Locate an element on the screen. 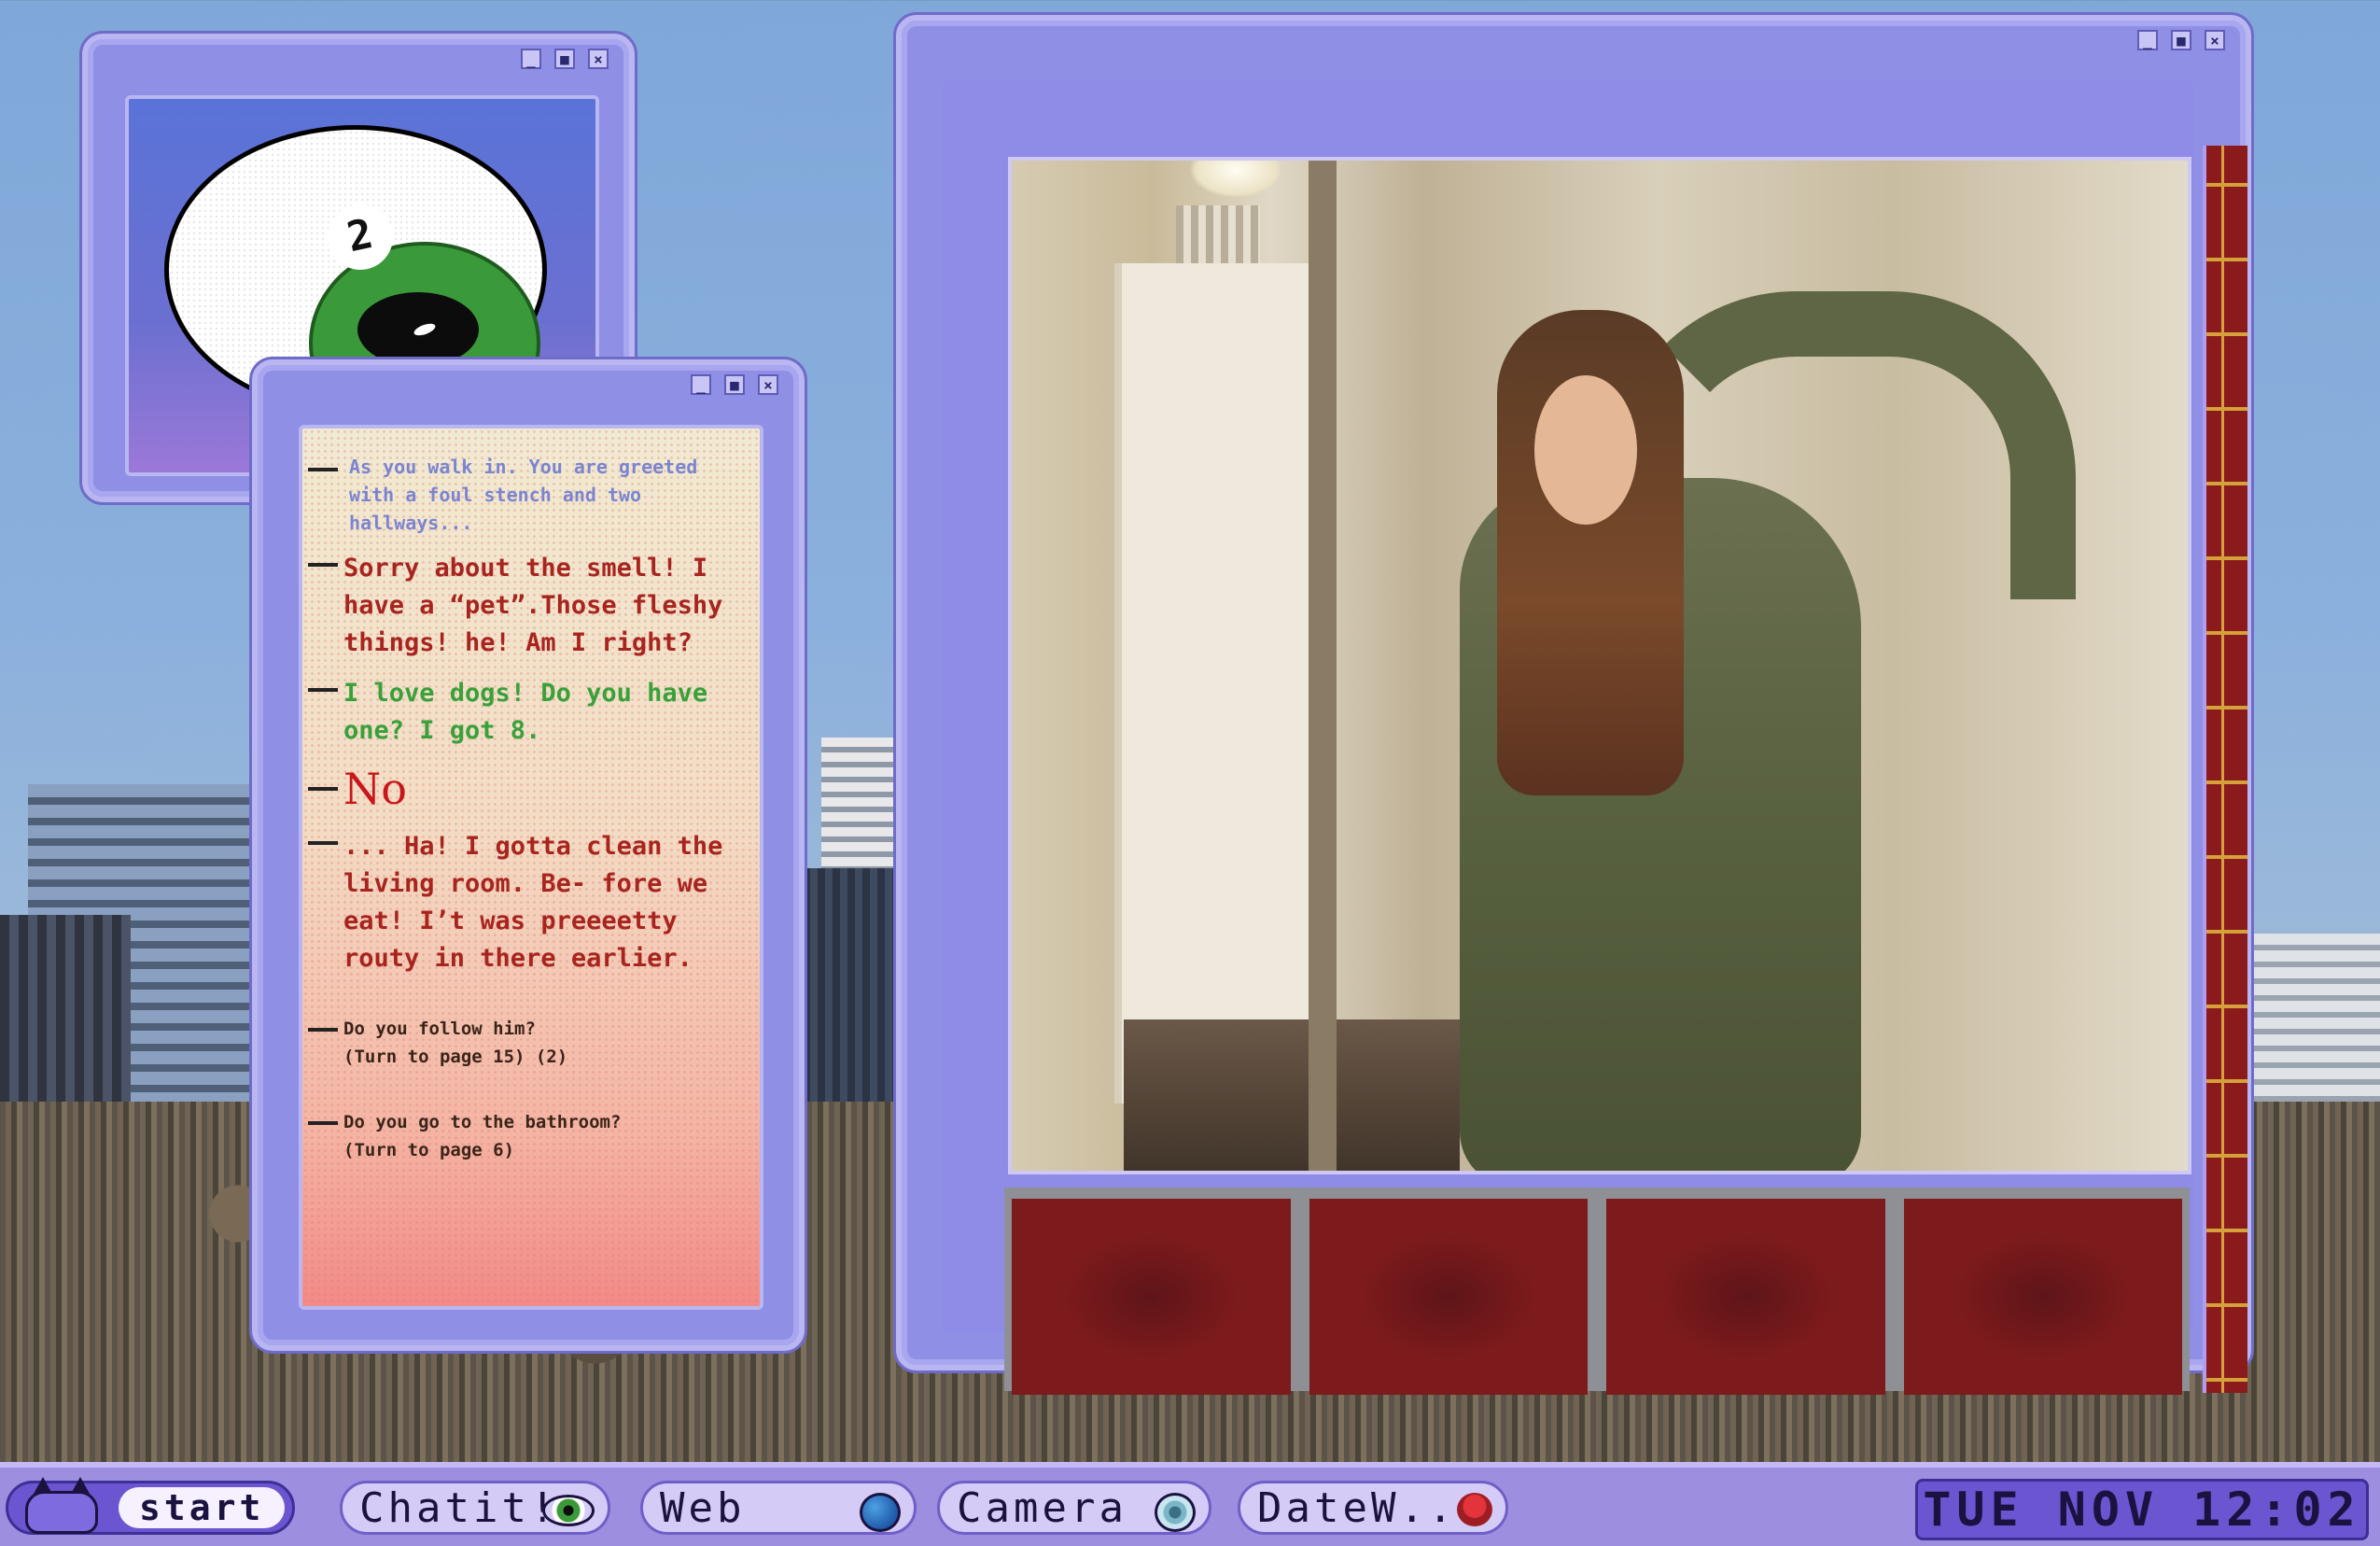  chat-message-guest: I love dogs! Do you have one? I got 8. is located at coordinates (525, 713).